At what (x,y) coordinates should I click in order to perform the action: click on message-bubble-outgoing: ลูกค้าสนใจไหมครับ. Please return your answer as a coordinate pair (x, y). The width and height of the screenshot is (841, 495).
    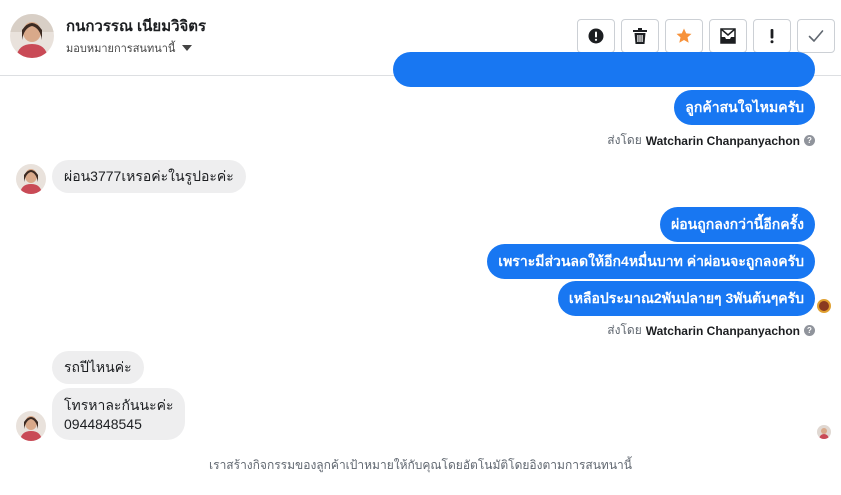
    Looking at the image, I should click on (744, 107).